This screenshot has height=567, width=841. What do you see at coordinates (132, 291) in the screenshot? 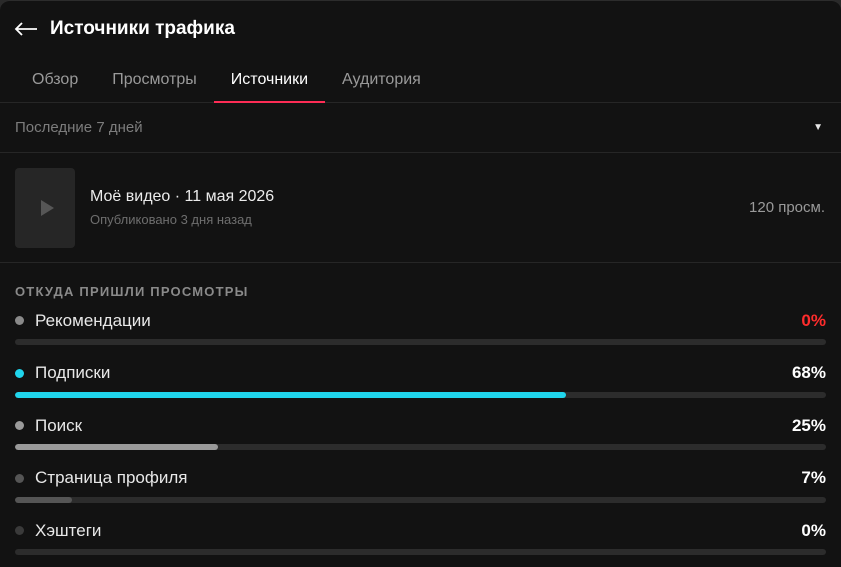
I see `section-title: ОТКУДА ПРИШЛИ ПРОСМОТРЫ` at bounding box center [132, 291].